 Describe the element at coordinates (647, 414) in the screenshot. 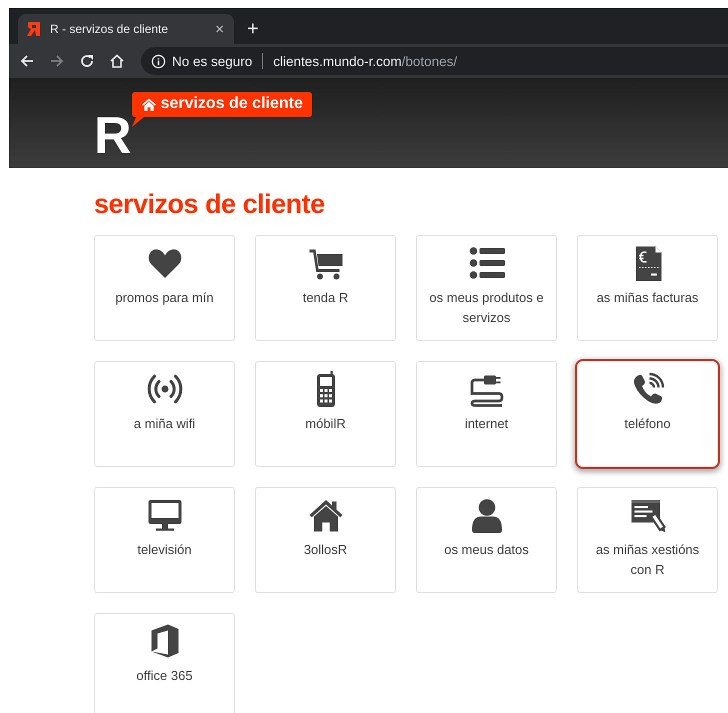

I see `service-tile: teléfono` at that location.